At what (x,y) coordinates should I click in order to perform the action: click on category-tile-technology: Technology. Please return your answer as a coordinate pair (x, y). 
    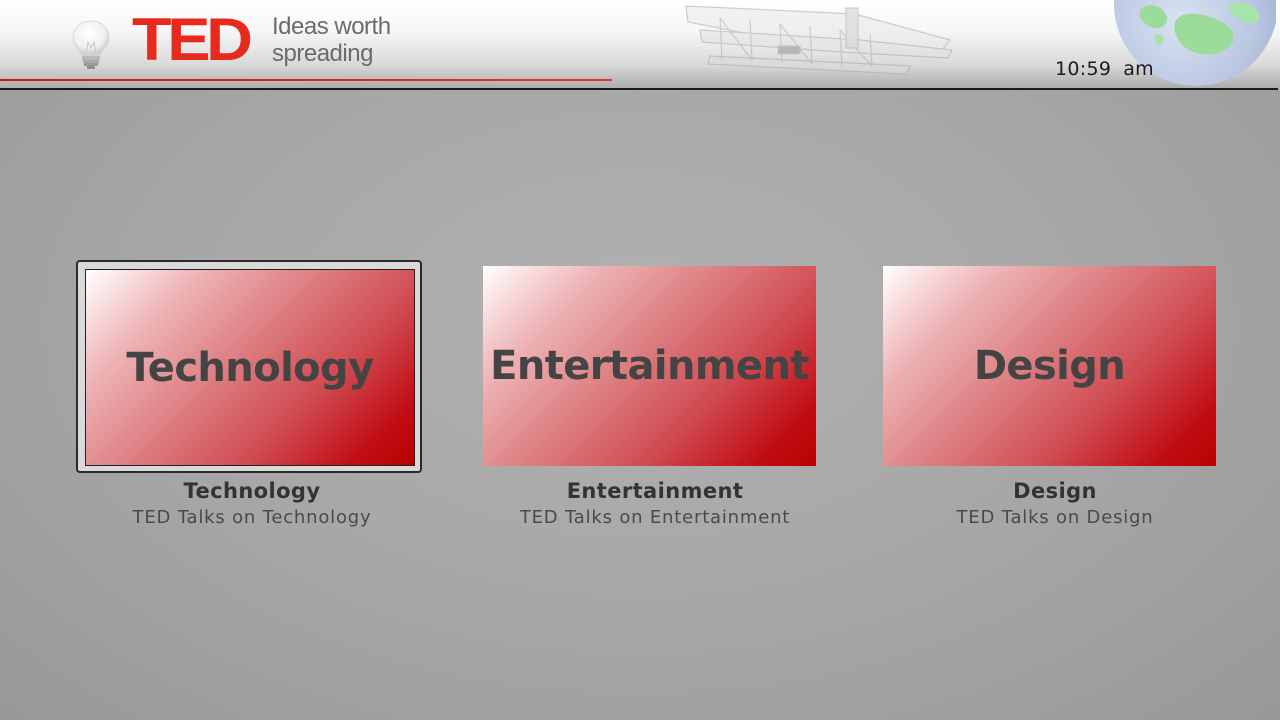
    Looking at the image, I should click on (249, 366).